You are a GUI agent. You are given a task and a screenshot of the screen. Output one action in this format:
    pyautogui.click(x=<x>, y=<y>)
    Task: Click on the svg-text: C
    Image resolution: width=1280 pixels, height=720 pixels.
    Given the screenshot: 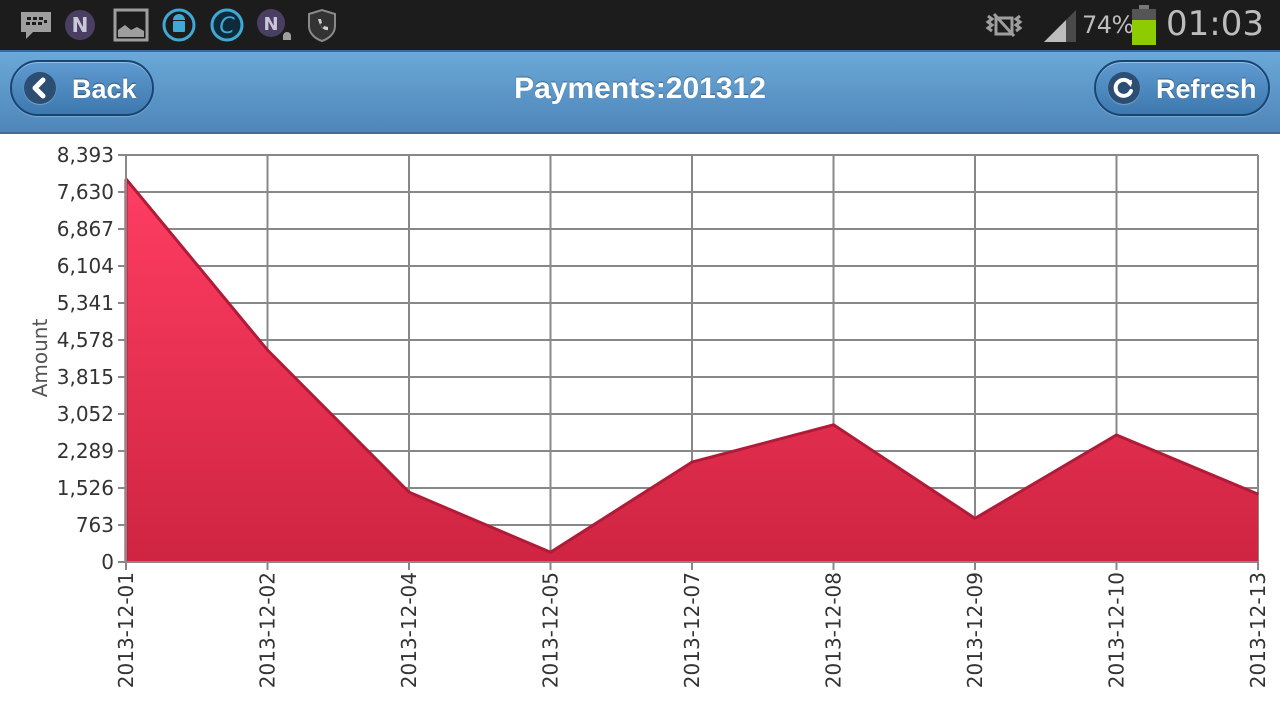 What is the action you would take?
    pyautogui.click(x=227, y=26)
    